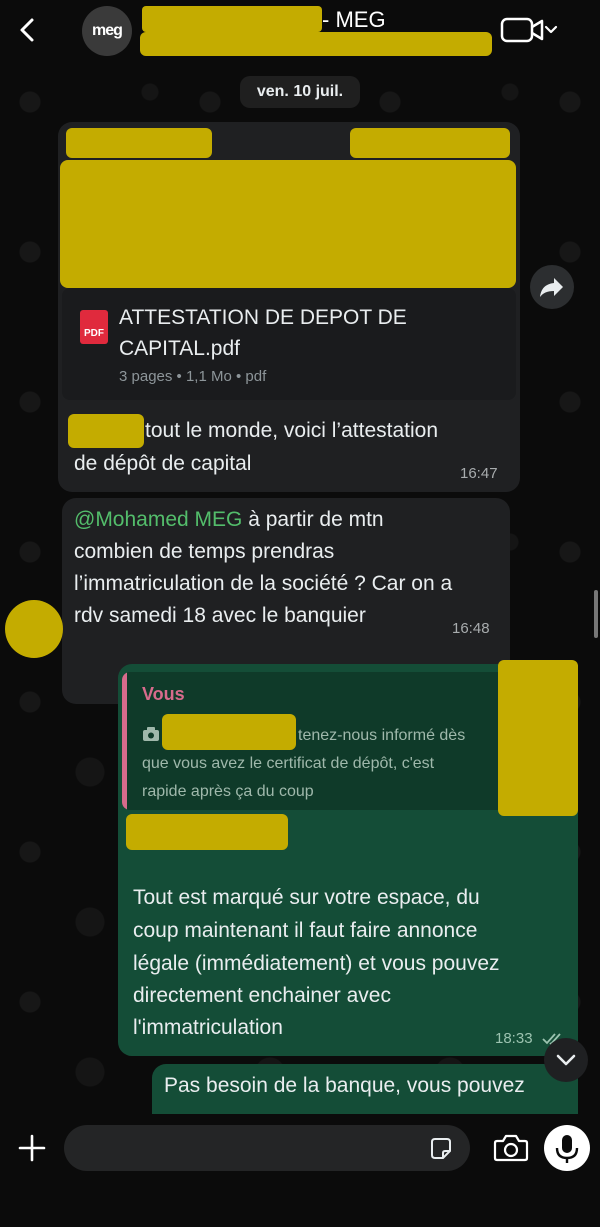  Describe the element at coordinates (262, 995) in the screenshot. I see `message-text: directement enchainer avec` at that location.